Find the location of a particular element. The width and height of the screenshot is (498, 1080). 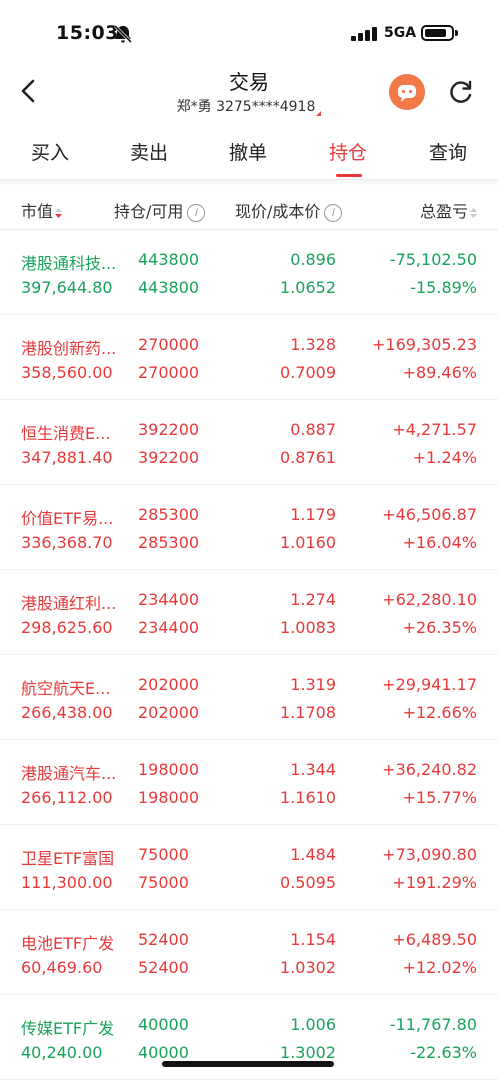

holding-market-value: 60,469.60 is located at coordinates (62, 967).